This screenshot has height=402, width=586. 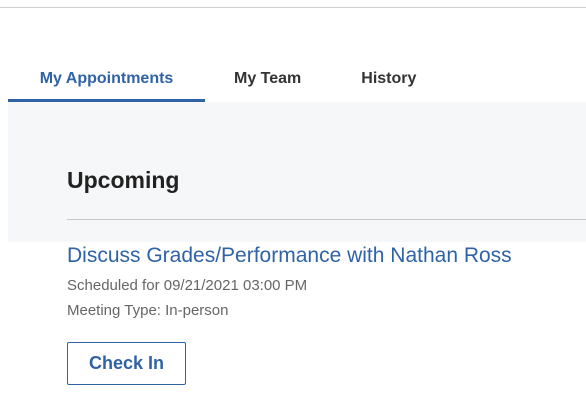 What do you see at coordinates (267, 79) in the screenshot?
I see `tab-my-team: My Team` at bounding box center [267, 79].